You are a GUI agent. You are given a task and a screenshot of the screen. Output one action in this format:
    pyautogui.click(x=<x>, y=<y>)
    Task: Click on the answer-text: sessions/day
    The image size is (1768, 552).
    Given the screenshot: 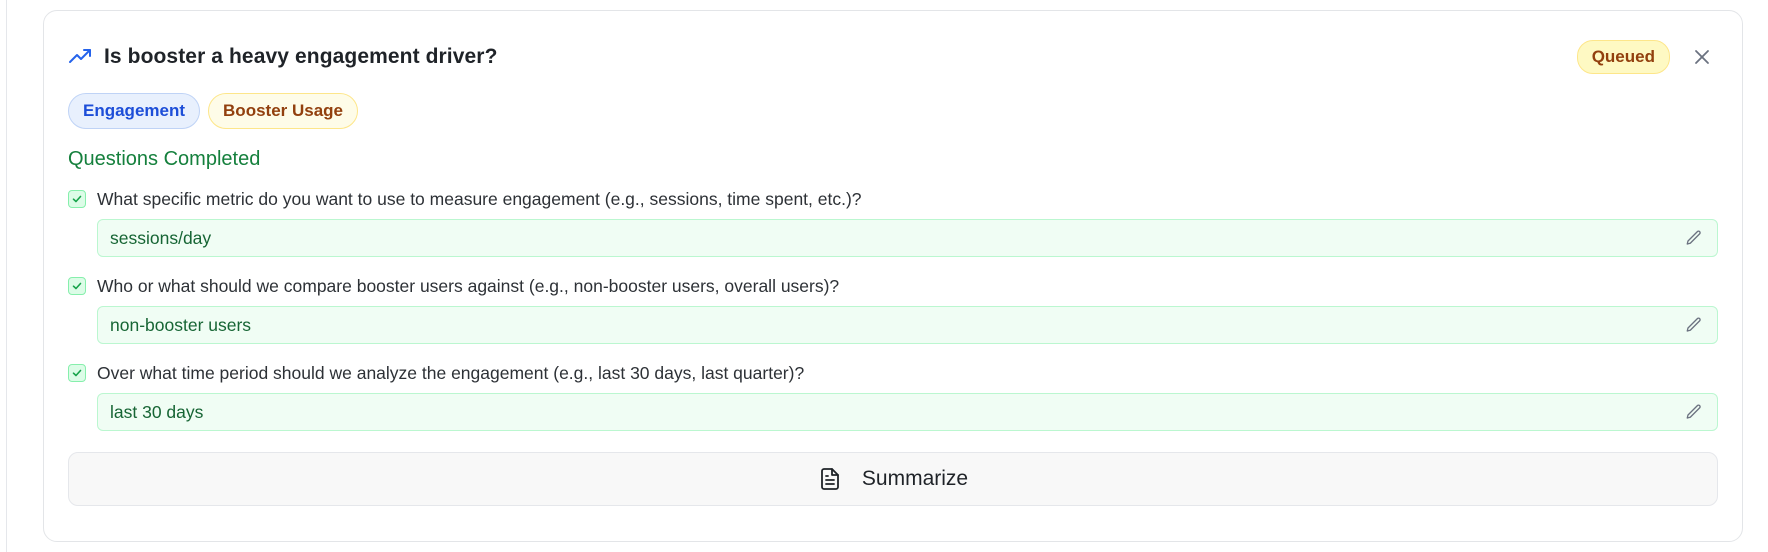 What is the action you would take?
    pyautogui.click(x=161, y=237)
    